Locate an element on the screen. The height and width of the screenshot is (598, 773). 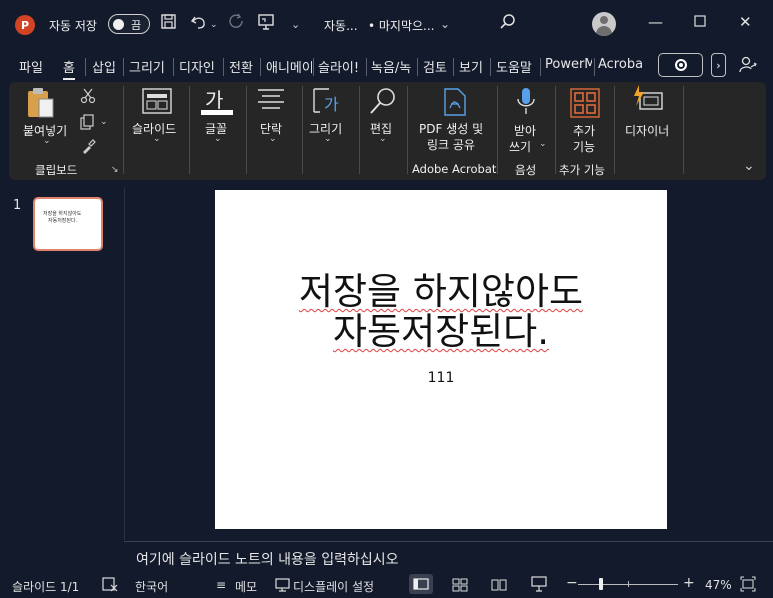
editing-chevron-icon: ⌄ is located at coordinates (383, 139).